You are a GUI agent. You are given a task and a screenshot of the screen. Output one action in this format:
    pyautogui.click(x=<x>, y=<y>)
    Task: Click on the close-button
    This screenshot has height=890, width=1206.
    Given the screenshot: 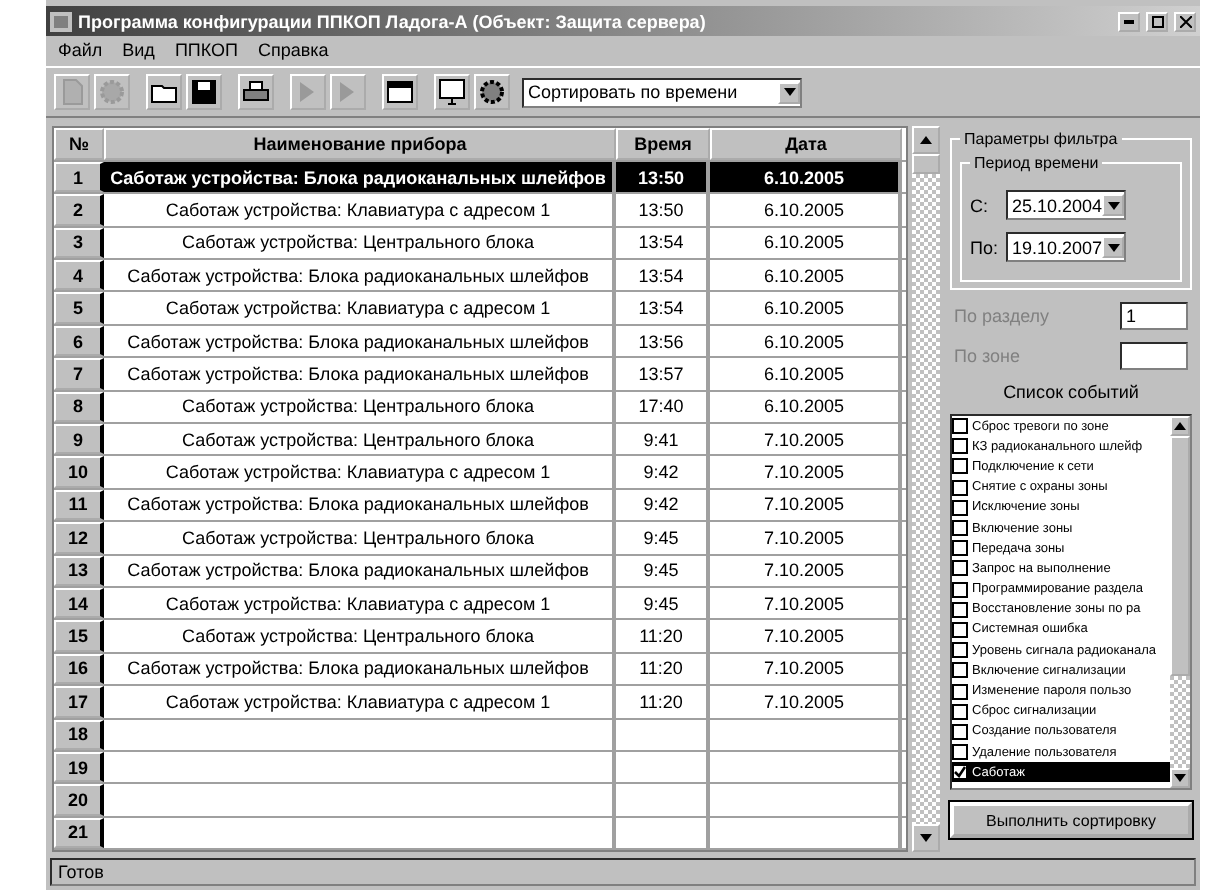 What is the action you would take?
    pyautogui.click(x=1185, y=21)
    